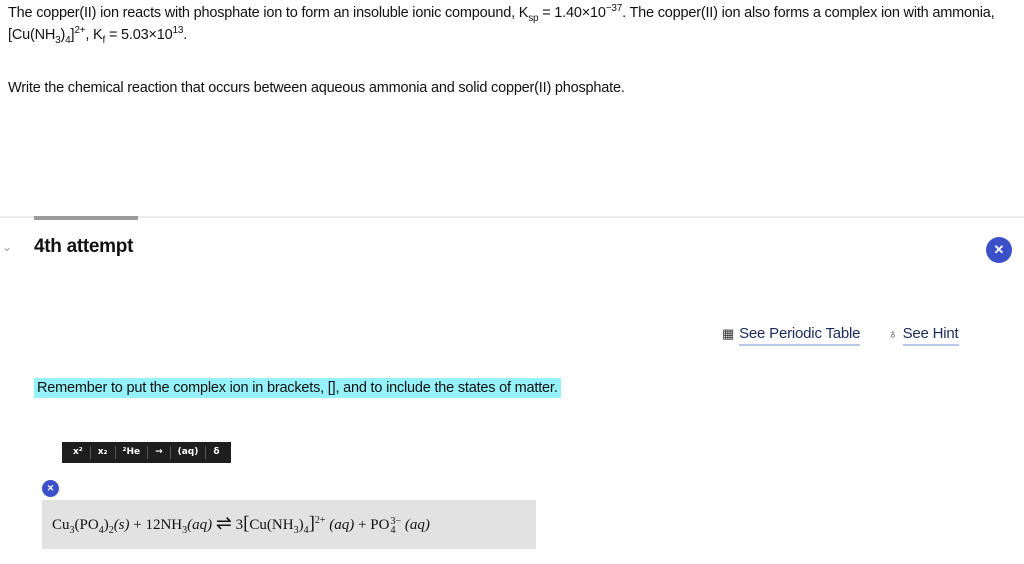 The image size is (1024, 564). What do you see at coordinates (86, 218) in the screenshot?
I see `divider-accent` at bounding box center [86, 218].